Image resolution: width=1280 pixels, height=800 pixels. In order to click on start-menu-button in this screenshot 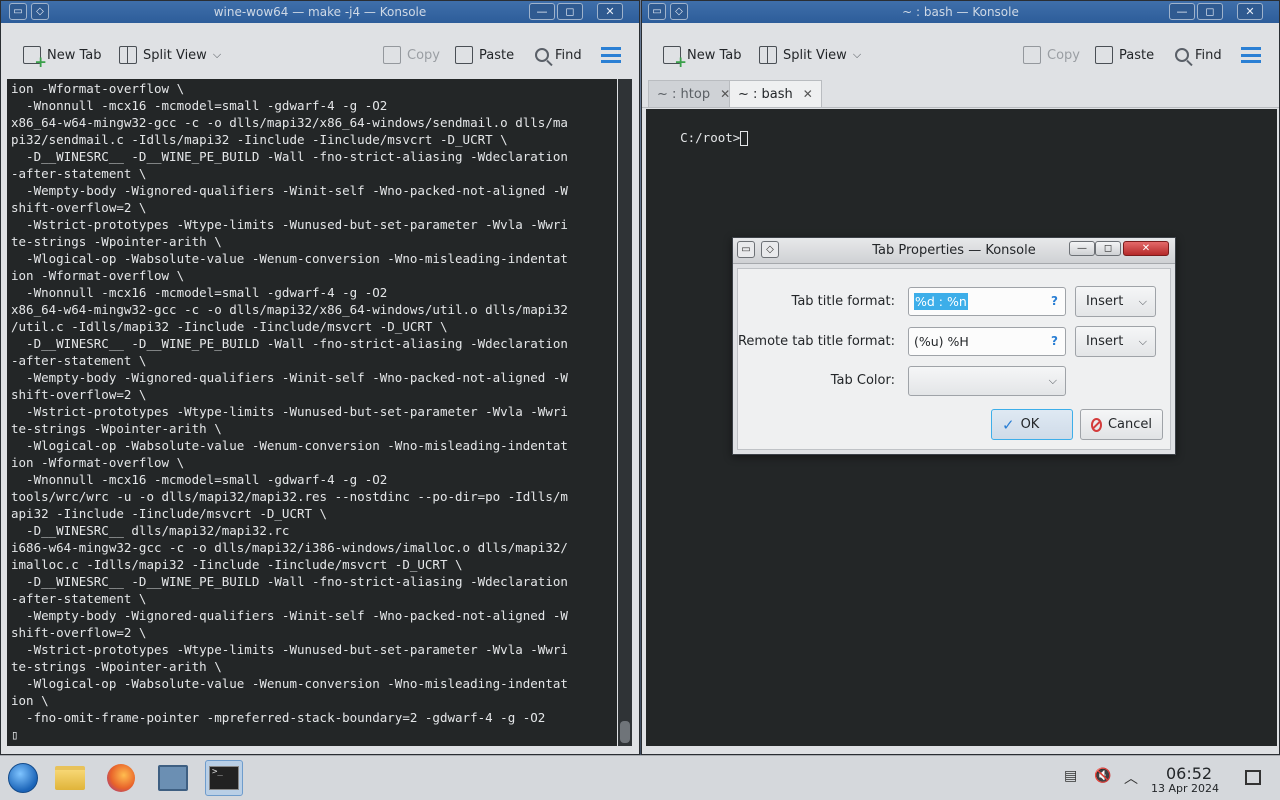, I will do `click(23, 778)`.